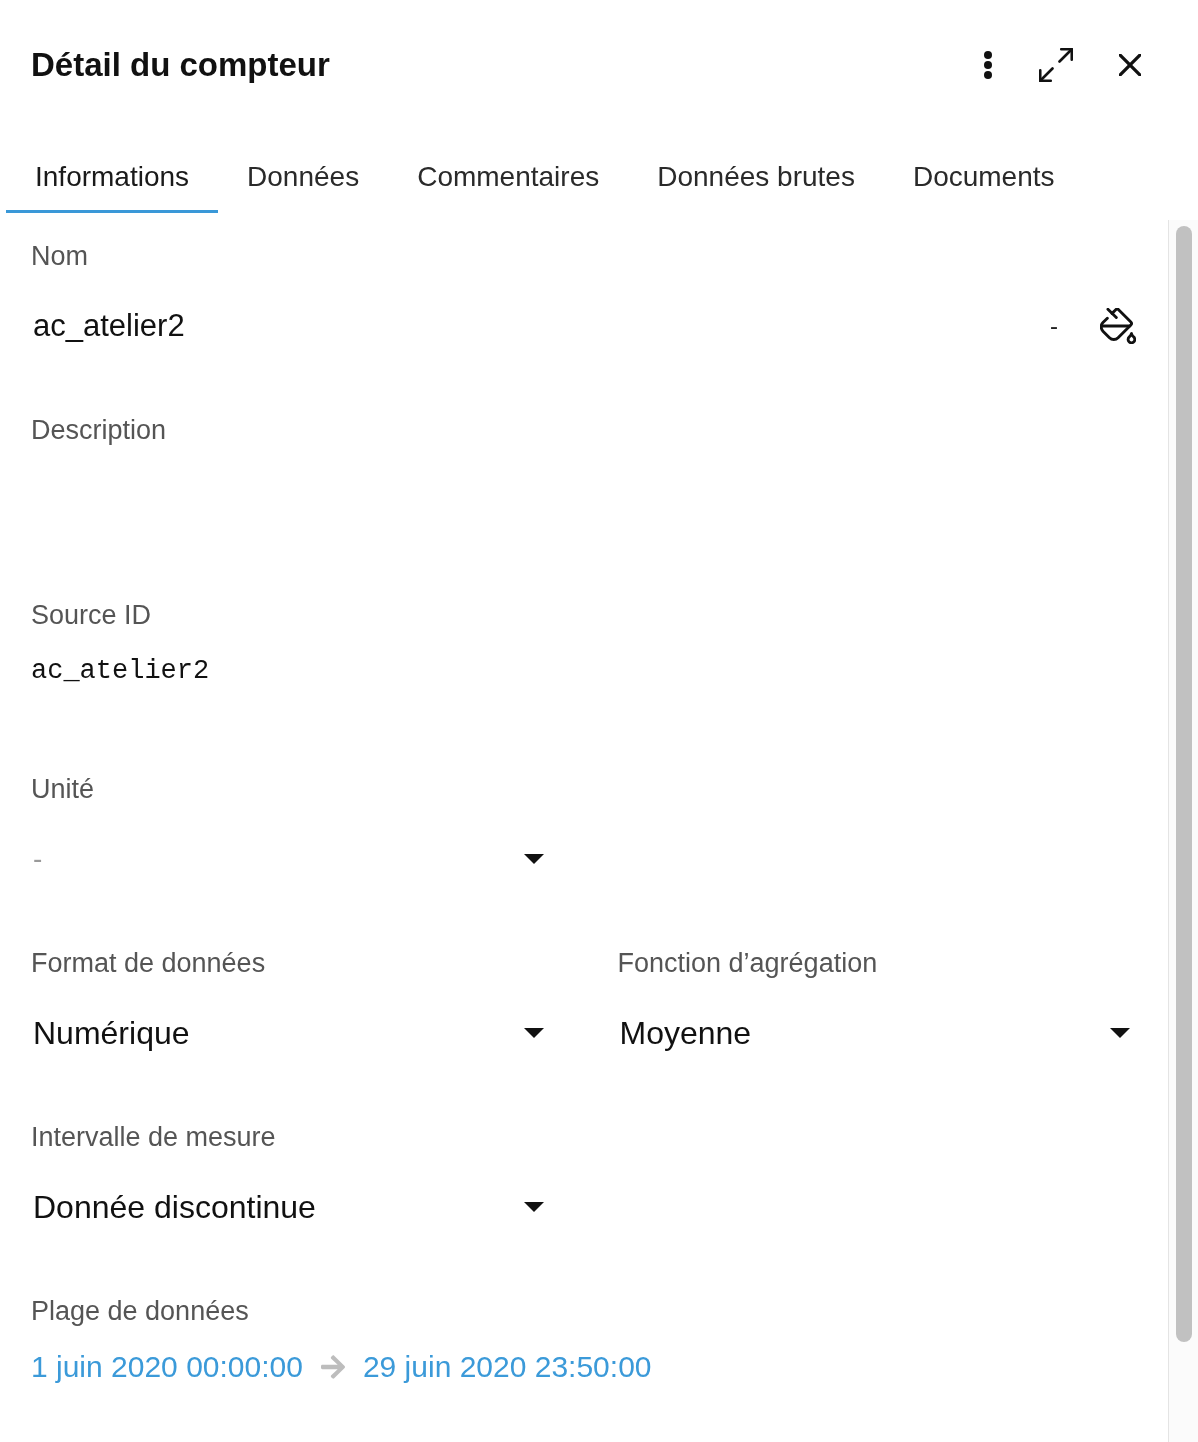 This screenshot has width=1198, height=1442. Describe the element at coordinates (59, 256) in the screenshot. I see `field-label: Nom` at that location.